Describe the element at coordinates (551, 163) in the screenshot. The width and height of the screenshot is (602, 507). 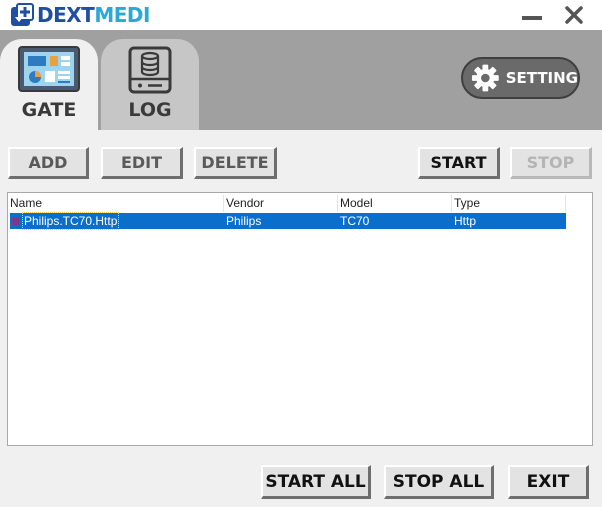
I see `stop-button: STOP` at that location.